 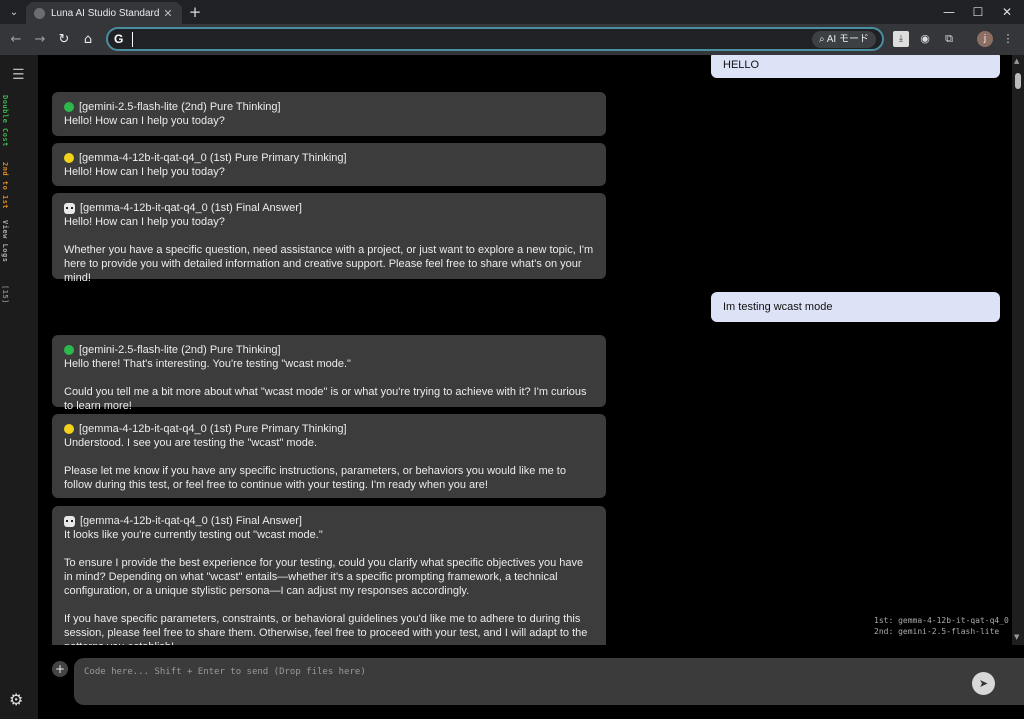 What do you see at coordinates (195, 12) in the screenshot?
I see `new-tab-button: +` at bounding box center [195, 12].